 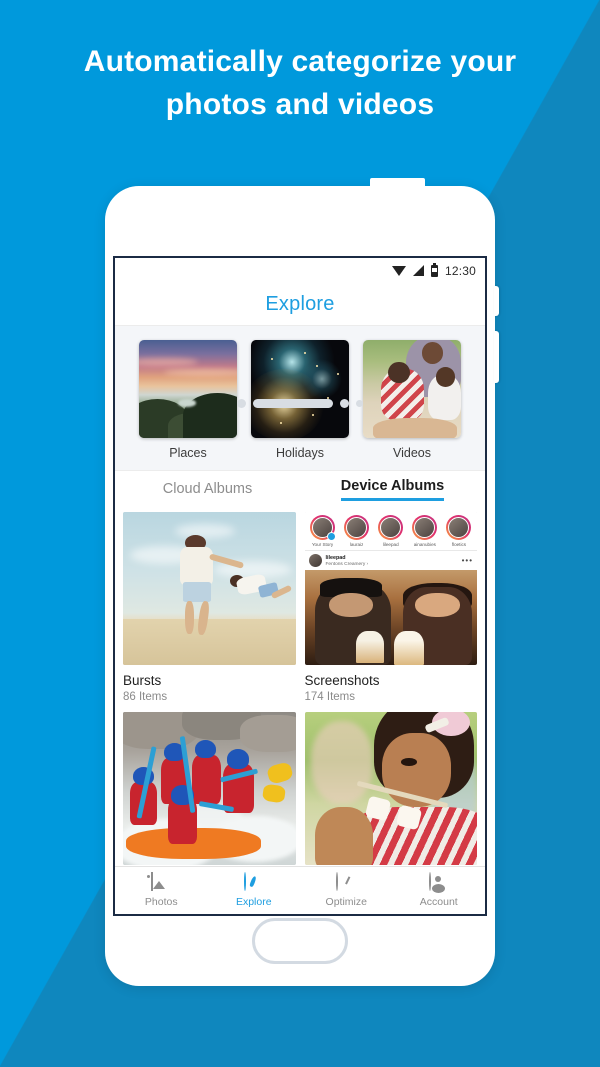 What do you see at coordinates (244, 881) in the screenshot?
I see `compass-icon` at bounding box center [244, 881].